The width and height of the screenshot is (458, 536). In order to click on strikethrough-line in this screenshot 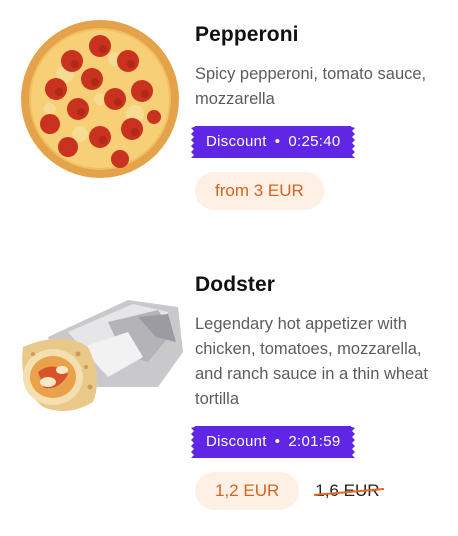, I will do `click(349, 492)`.